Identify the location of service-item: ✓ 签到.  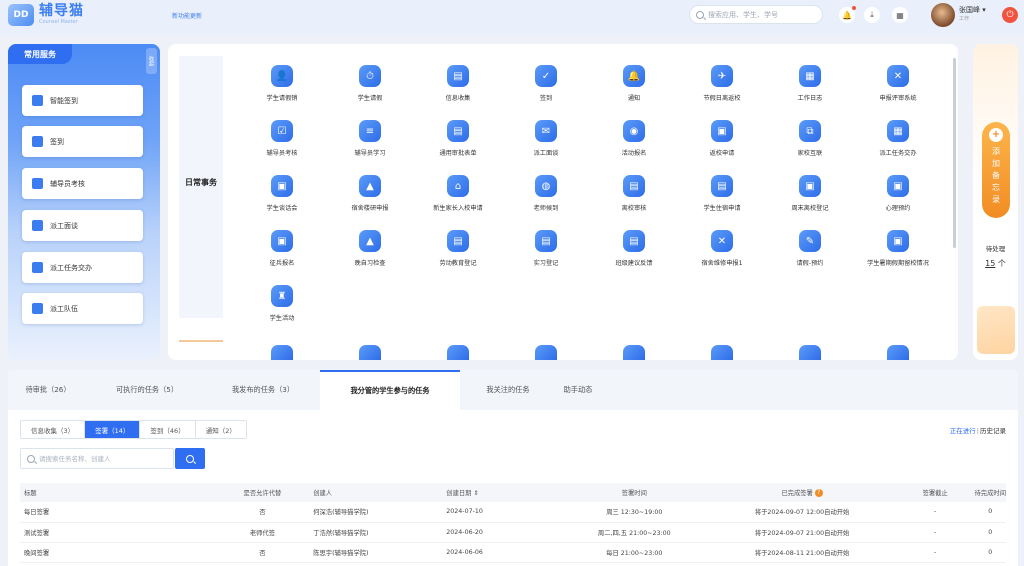
(546, 90).